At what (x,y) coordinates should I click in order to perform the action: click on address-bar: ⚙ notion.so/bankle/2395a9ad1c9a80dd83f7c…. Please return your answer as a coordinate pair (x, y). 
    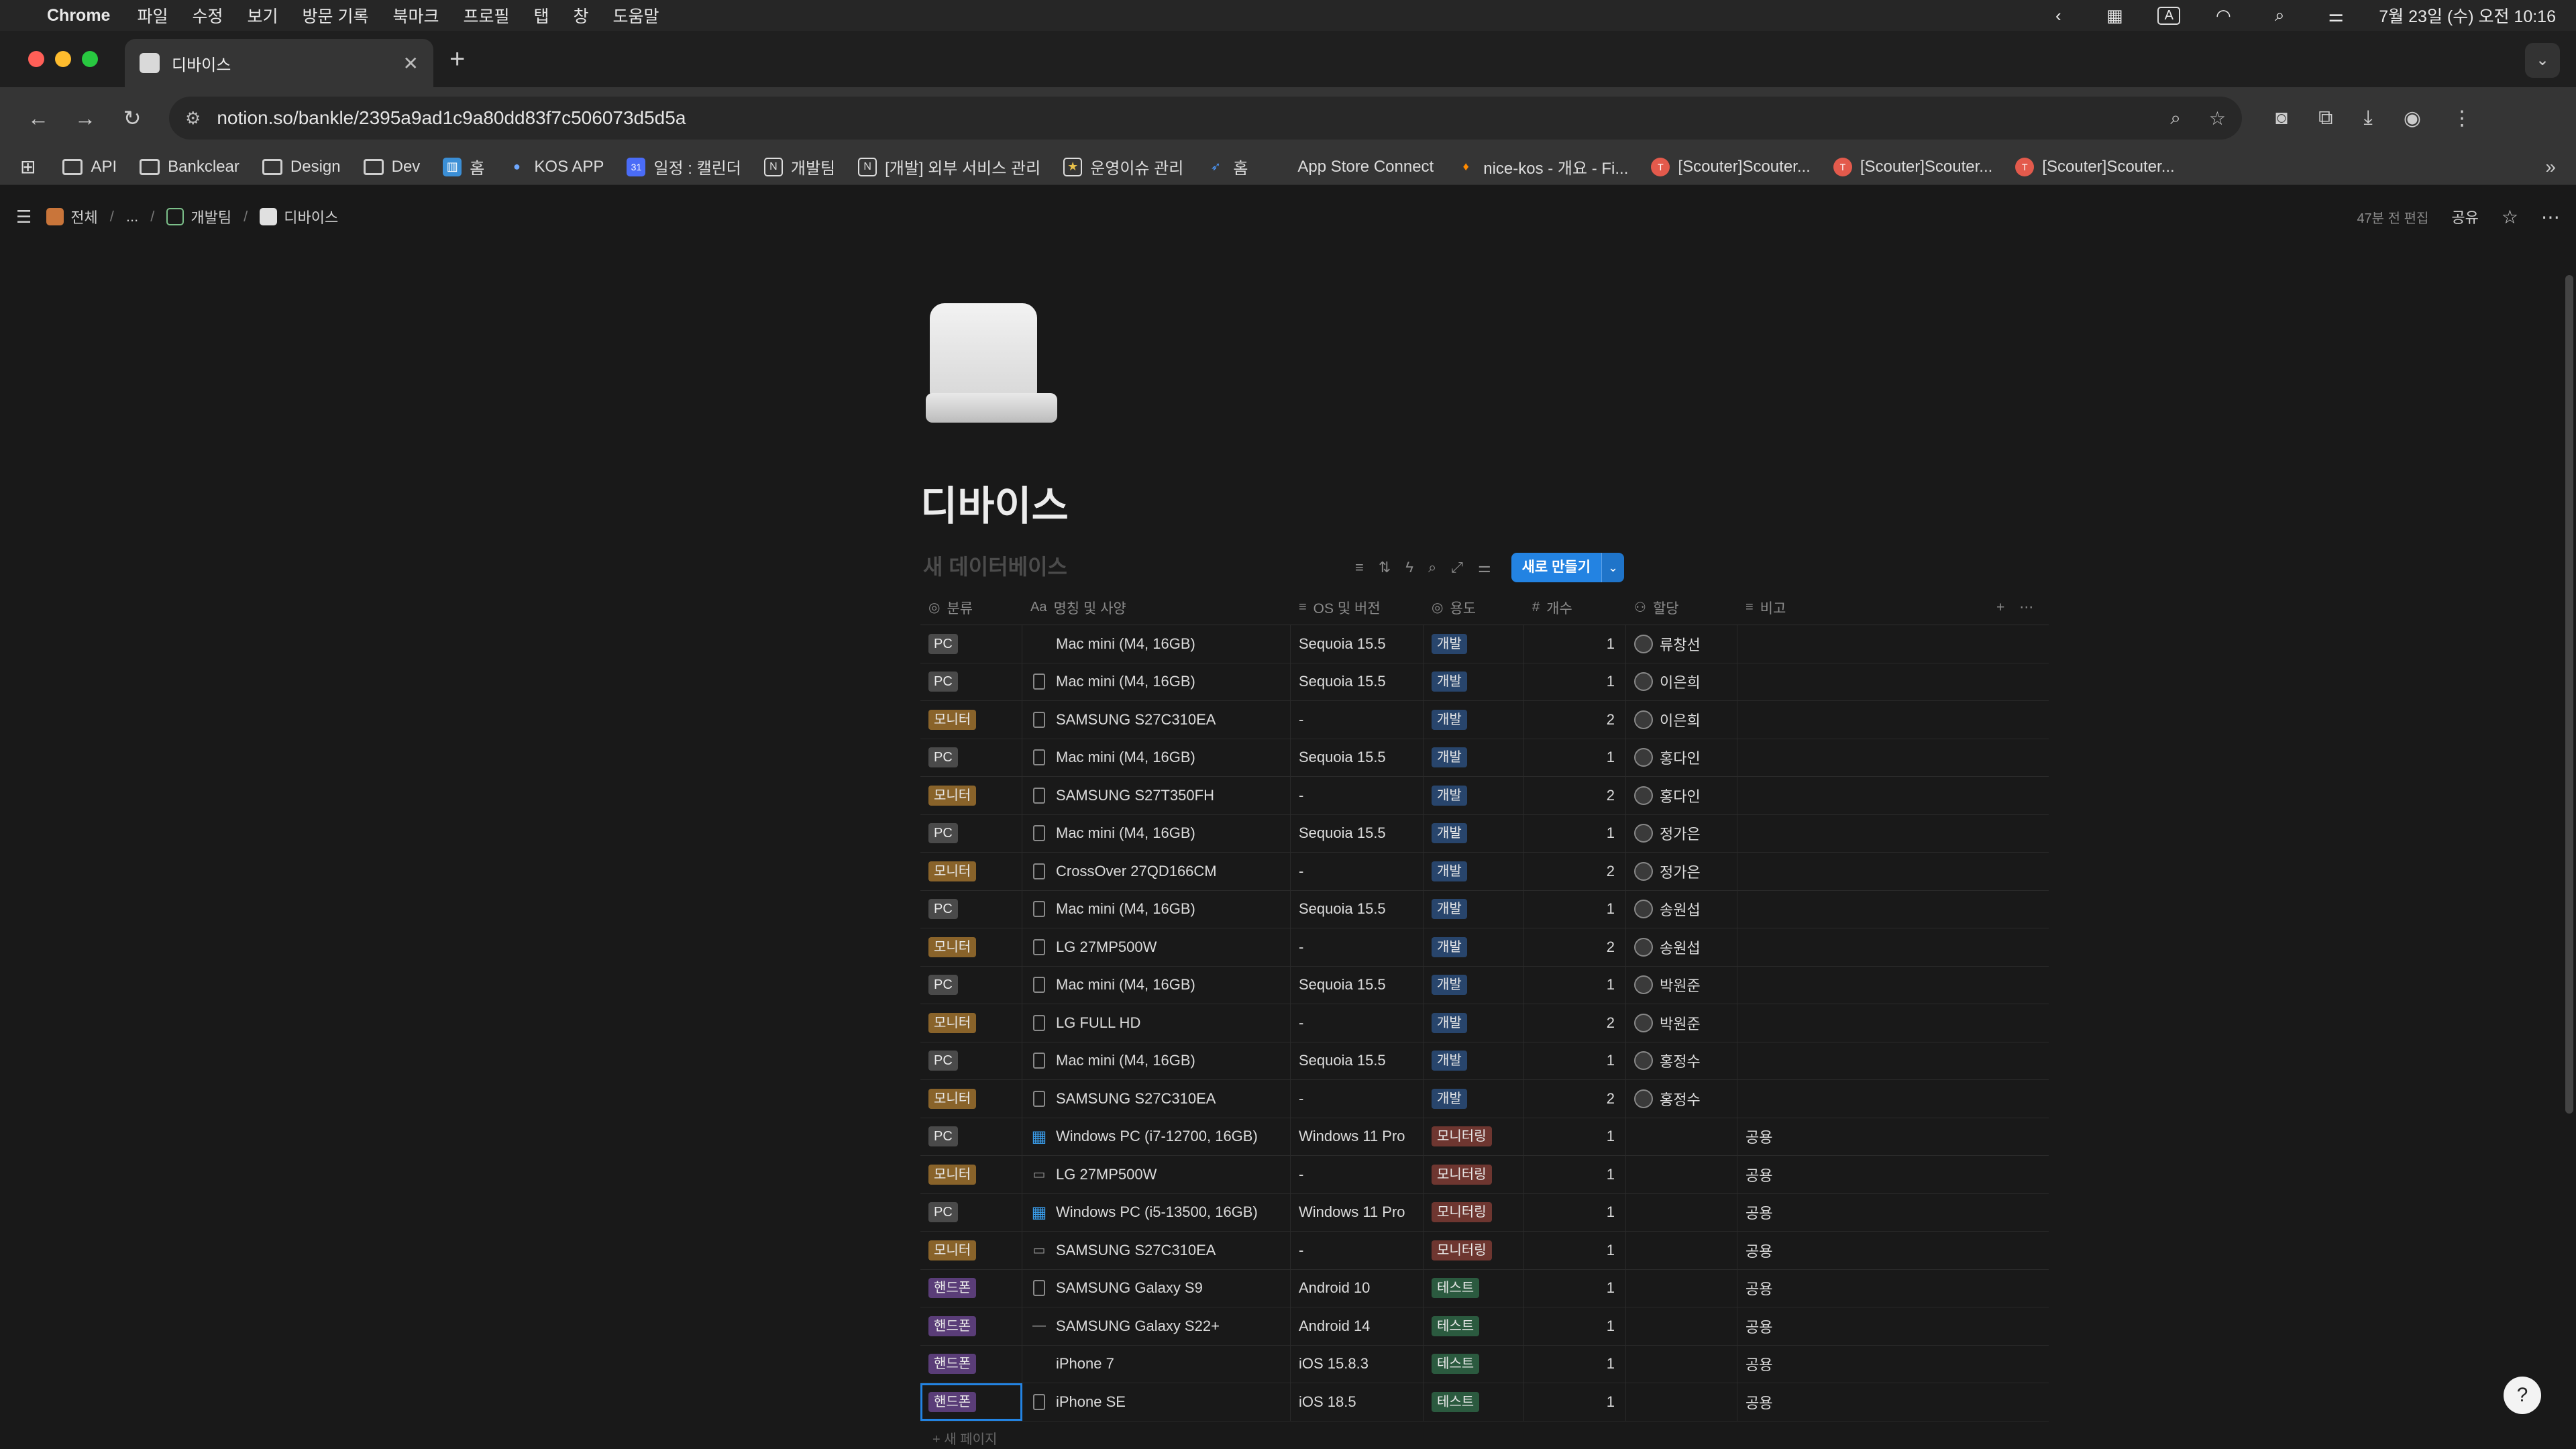
    Looking at the image, I should click on (1205, 118).